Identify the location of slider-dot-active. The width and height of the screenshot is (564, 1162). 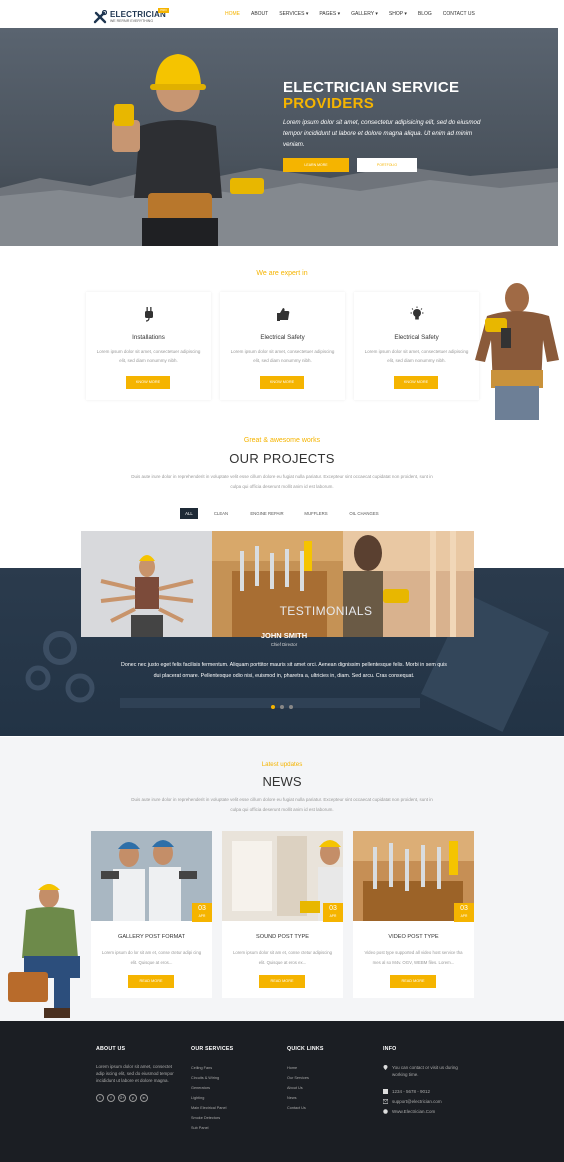
(273, 707).